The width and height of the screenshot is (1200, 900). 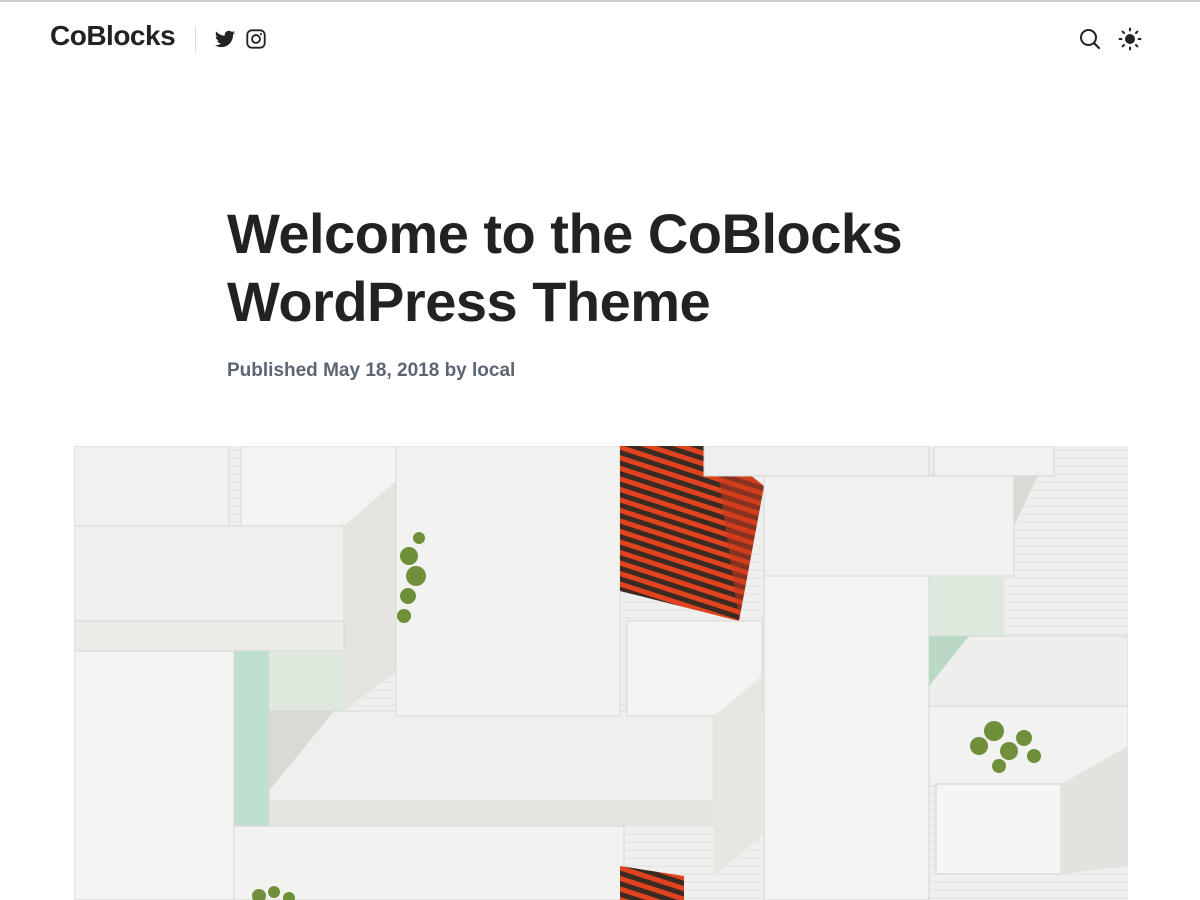 What do you see at coordinates (565, 267) in the screenshot?
I see `post-title: Welcome to the CoBlocks WordPress Theme` at bounding box center [565, 267].